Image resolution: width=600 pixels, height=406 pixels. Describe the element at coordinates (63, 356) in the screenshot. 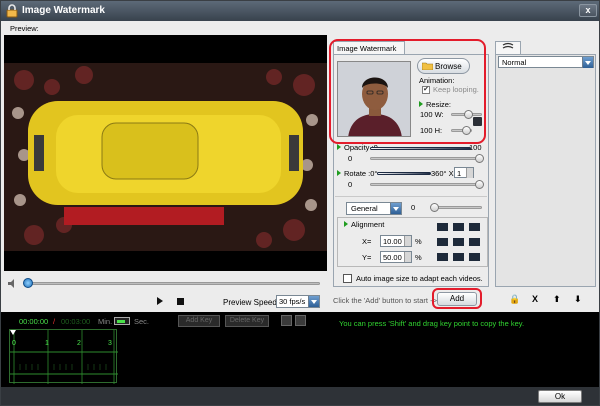

I see `timeline-ruler` at that location.